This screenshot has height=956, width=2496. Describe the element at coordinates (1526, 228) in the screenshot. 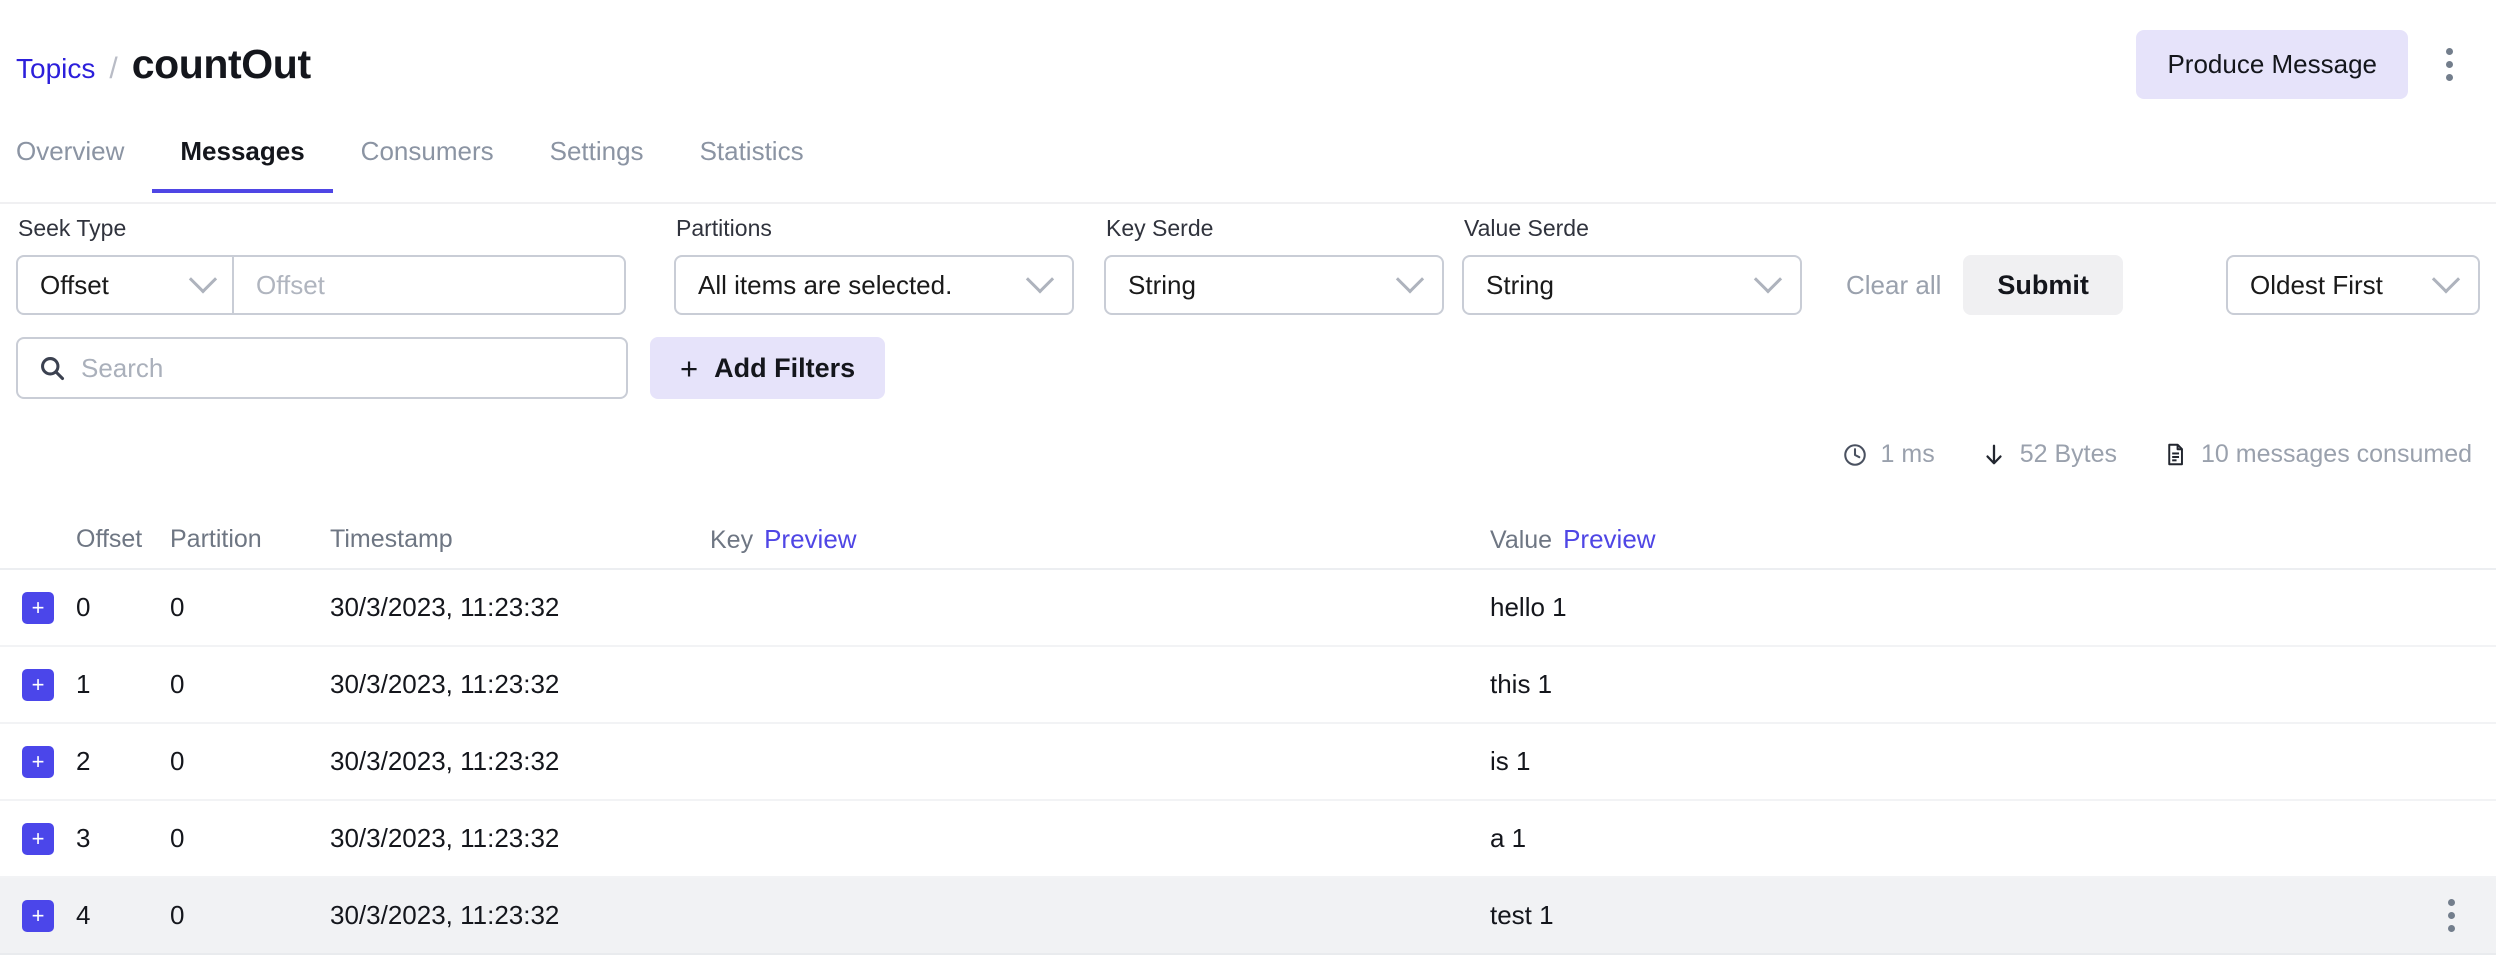

I see `value-serde-label: Value Serde` at that location.